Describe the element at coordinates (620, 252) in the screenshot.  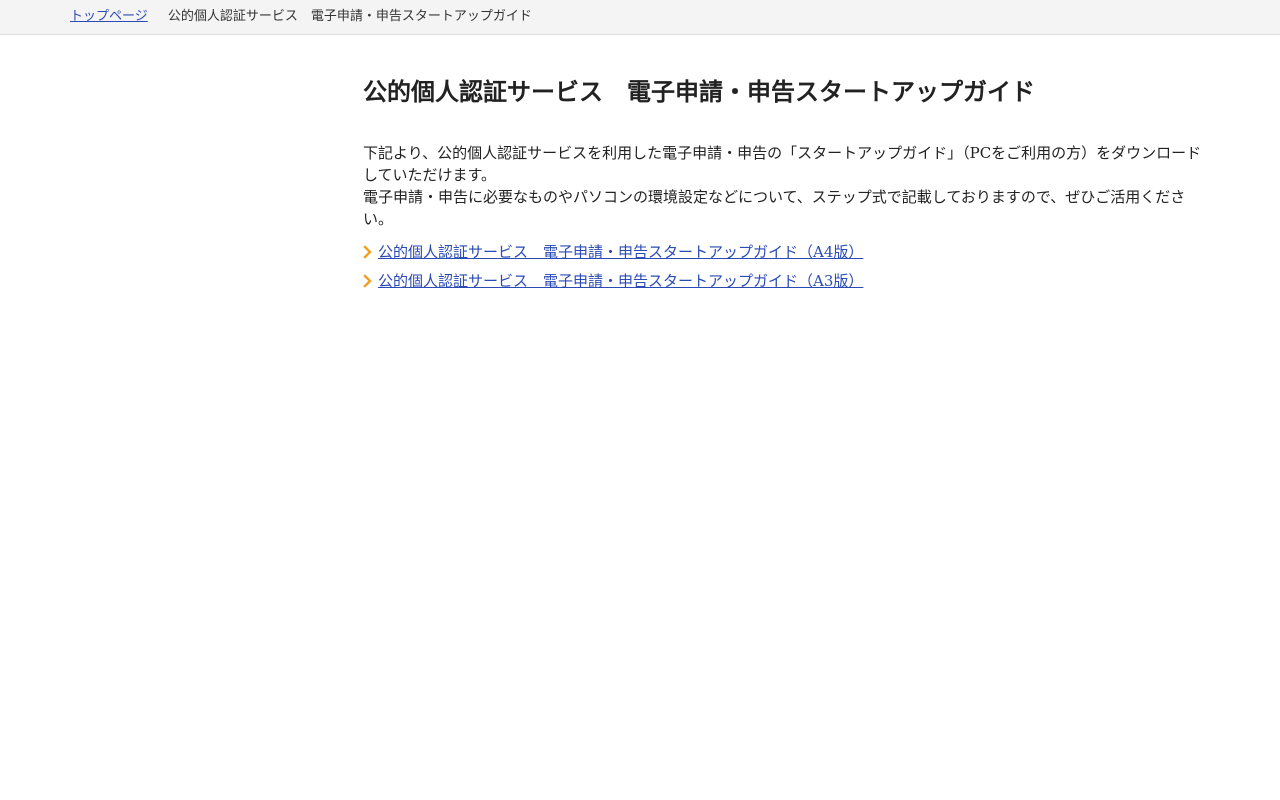
I see `download-link-a4: 公的個人認証サービス 電子申請・申告スタートアップガイド（A4版）` at that location.